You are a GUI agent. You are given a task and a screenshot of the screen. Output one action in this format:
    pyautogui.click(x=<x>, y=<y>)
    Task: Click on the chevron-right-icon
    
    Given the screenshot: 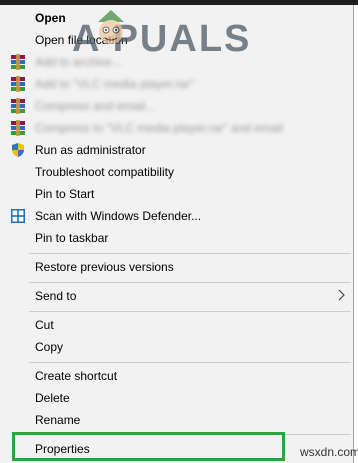 What is the action you would take?
    pyautogui.click(x=341, y=295)
    